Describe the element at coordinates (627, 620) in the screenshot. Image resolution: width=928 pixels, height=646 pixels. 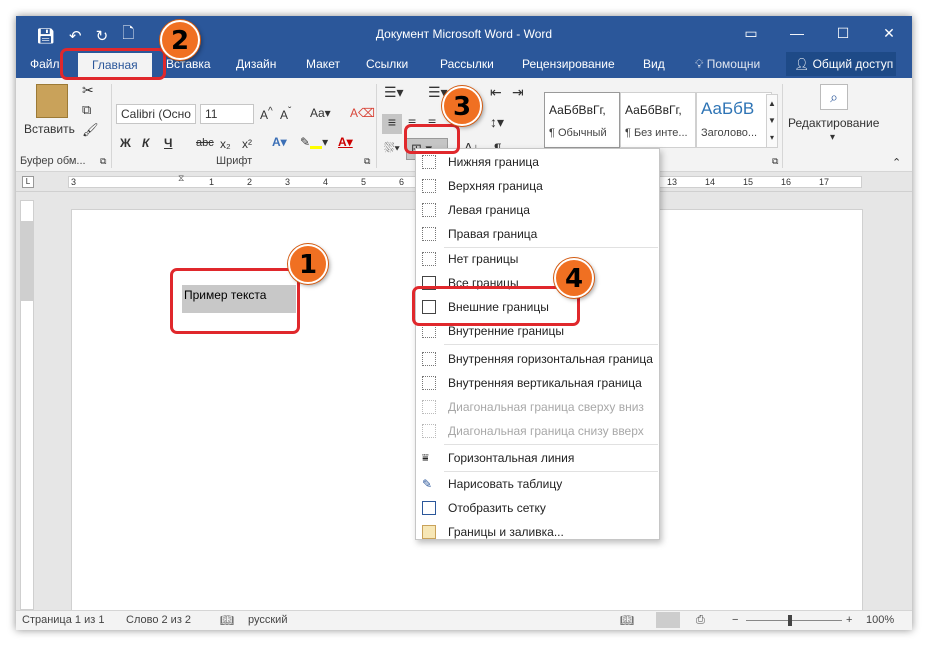
I see `read-mode-icon: 📖︎` at that location.